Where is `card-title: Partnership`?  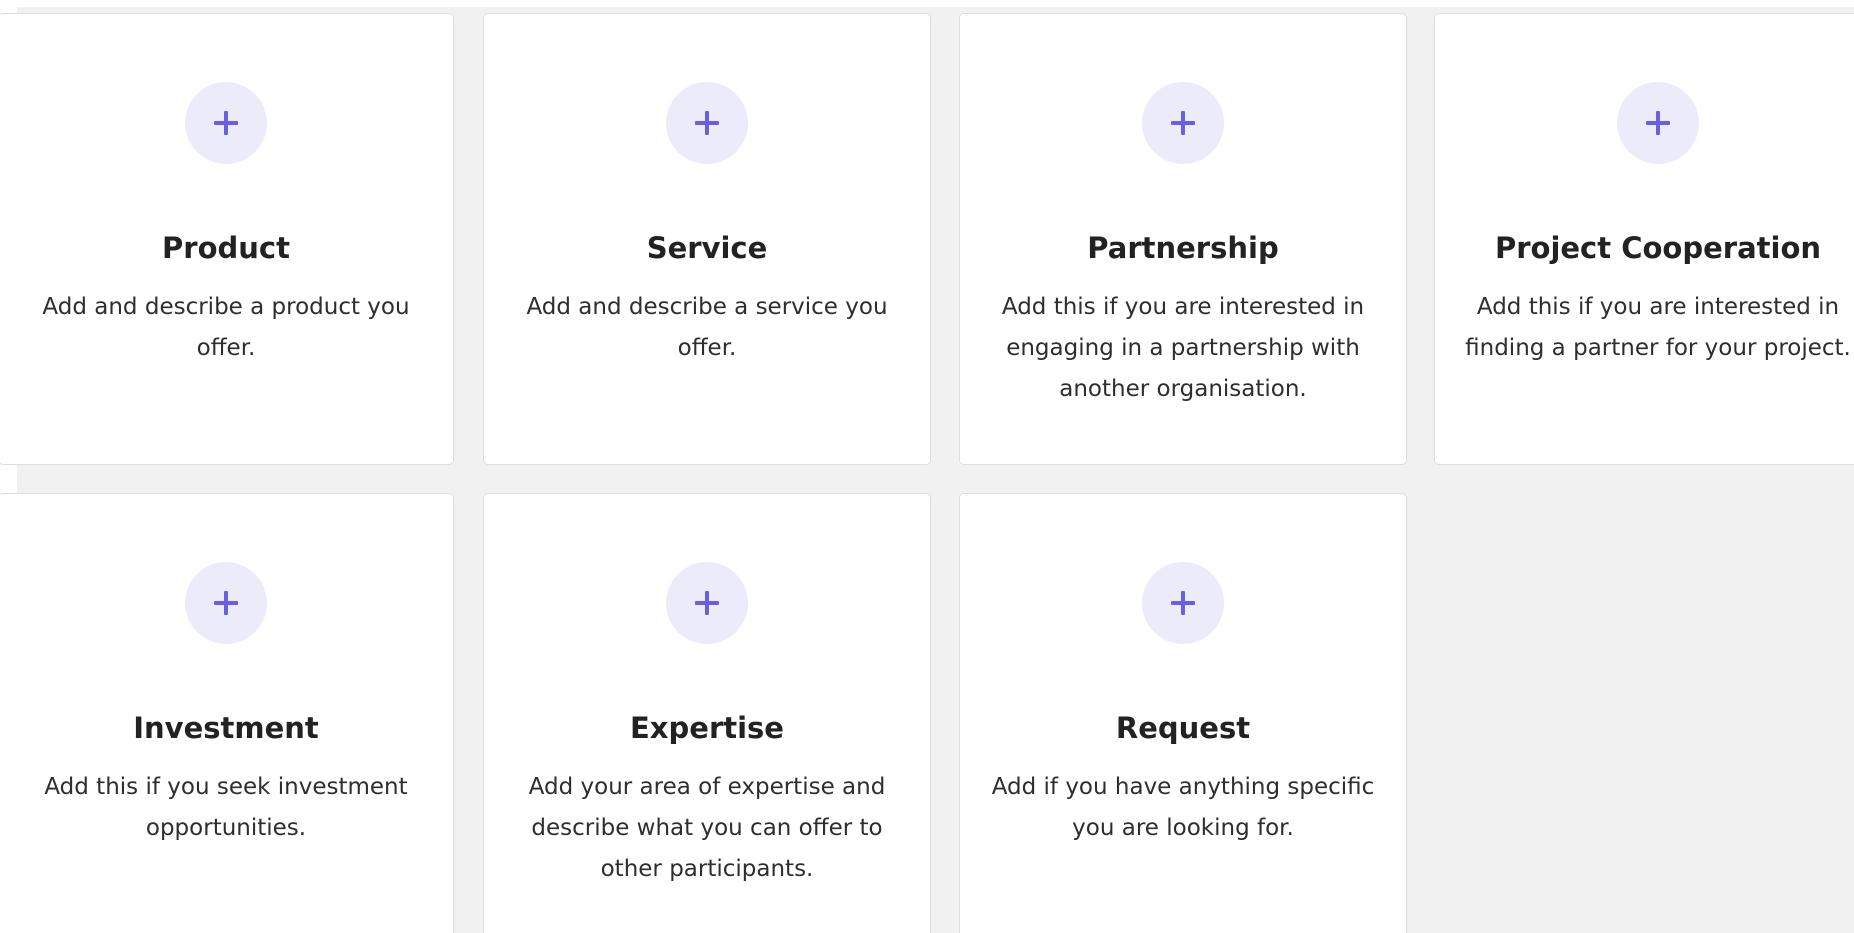
card-title: Partnership is located at coordinates (1183, 248).